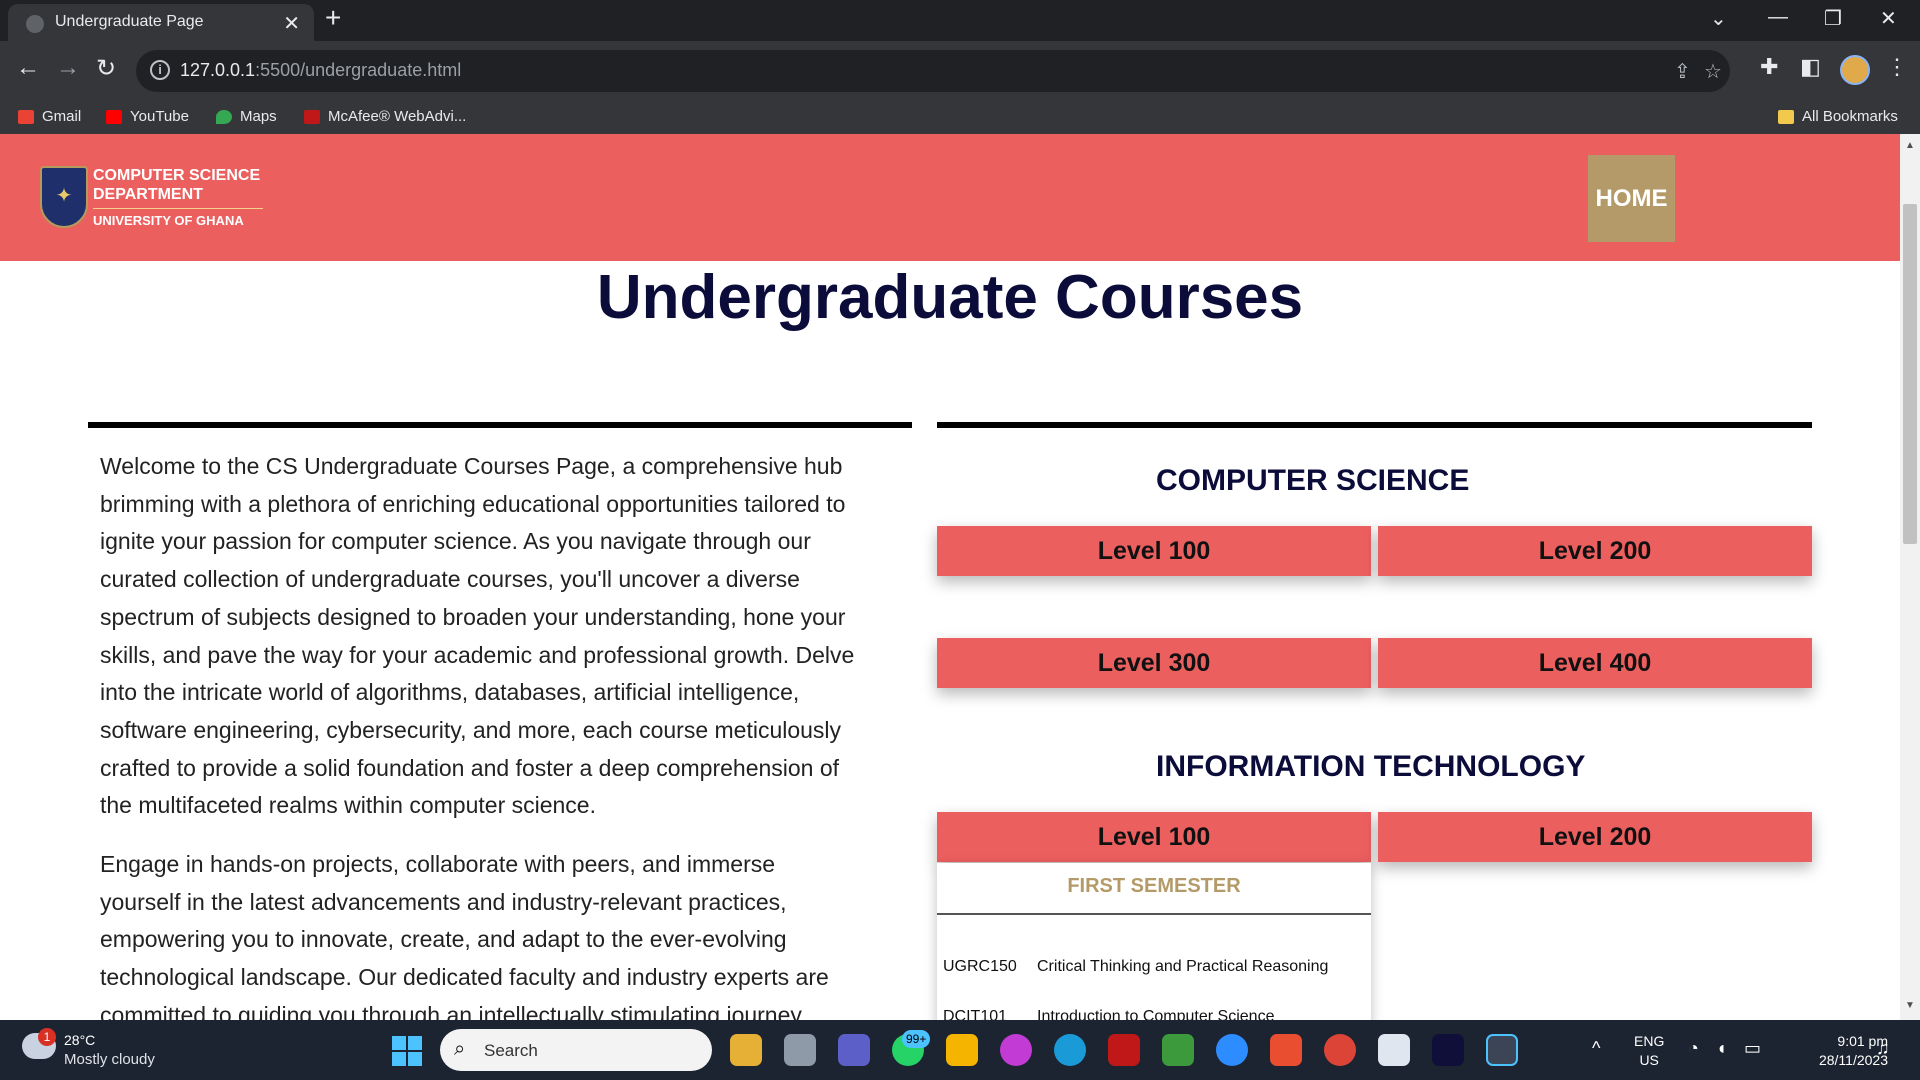 The width and height of the screenshot is (1920, 1080). What do you see at coordinates (1786, 116) in the screenshot?
I see `folder-icon` at bounding box center [1786, 116].